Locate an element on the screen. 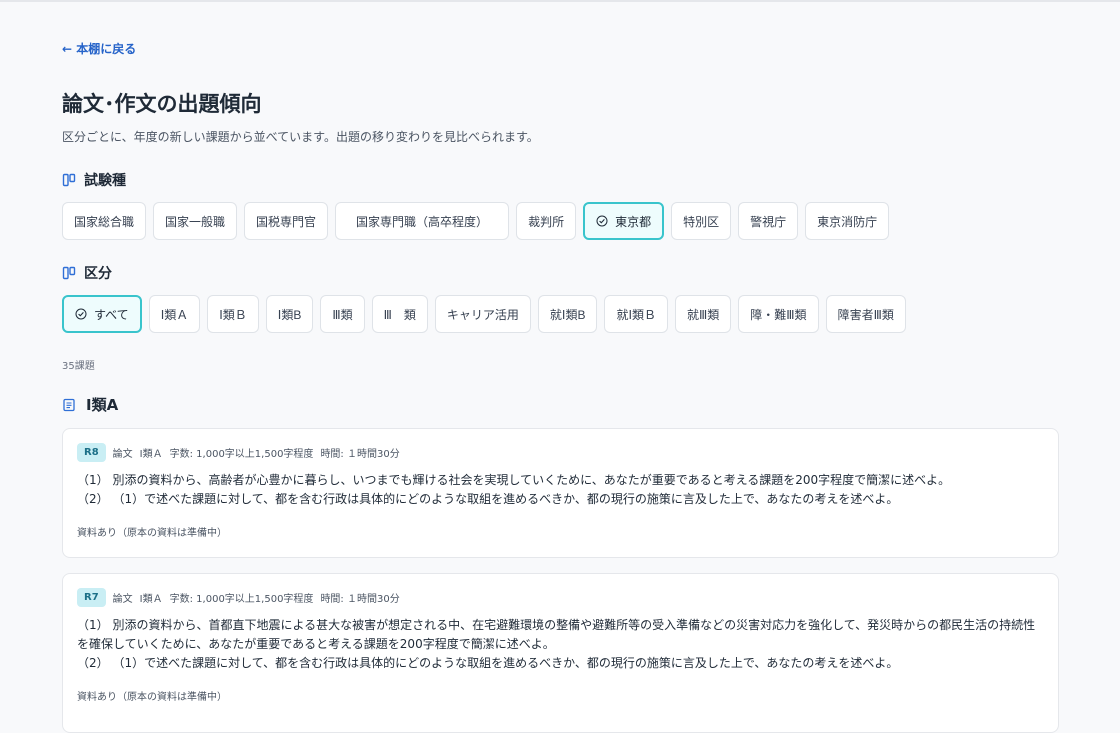 This screenshot has height=733, width=1120. category-chip-shogaisha-3: 障害者Ⅲ類 is located at coordinates (865, 314).